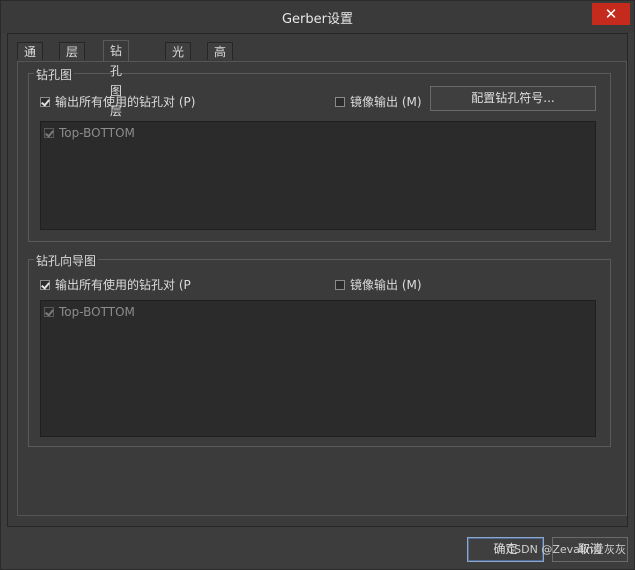 This screenshot has width=635, height=570. What do you see at coordinates (72, 51) in the screenshot?
I see `tab-layers: 层` at bounding box center [72, 51].